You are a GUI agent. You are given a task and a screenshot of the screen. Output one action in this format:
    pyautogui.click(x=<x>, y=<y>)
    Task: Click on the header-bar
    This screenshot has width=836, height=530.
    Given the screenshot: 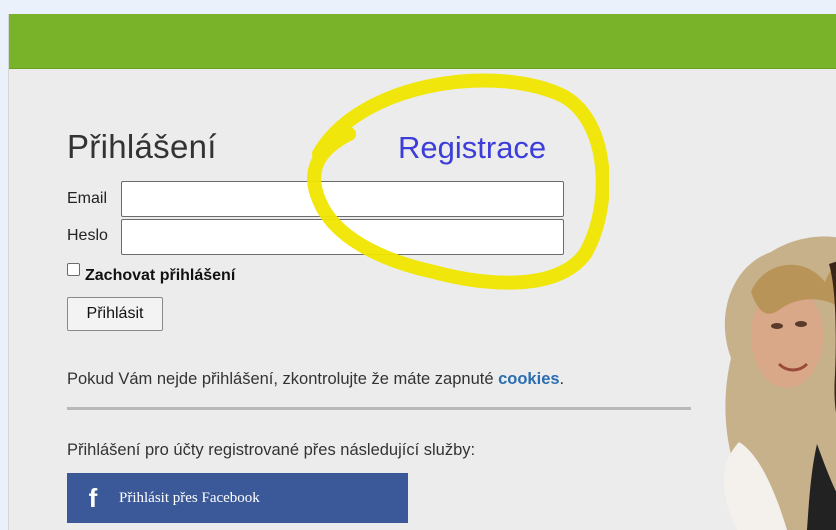 What is the action you would take?
    pyautogui.click(x=422, y=41)
    